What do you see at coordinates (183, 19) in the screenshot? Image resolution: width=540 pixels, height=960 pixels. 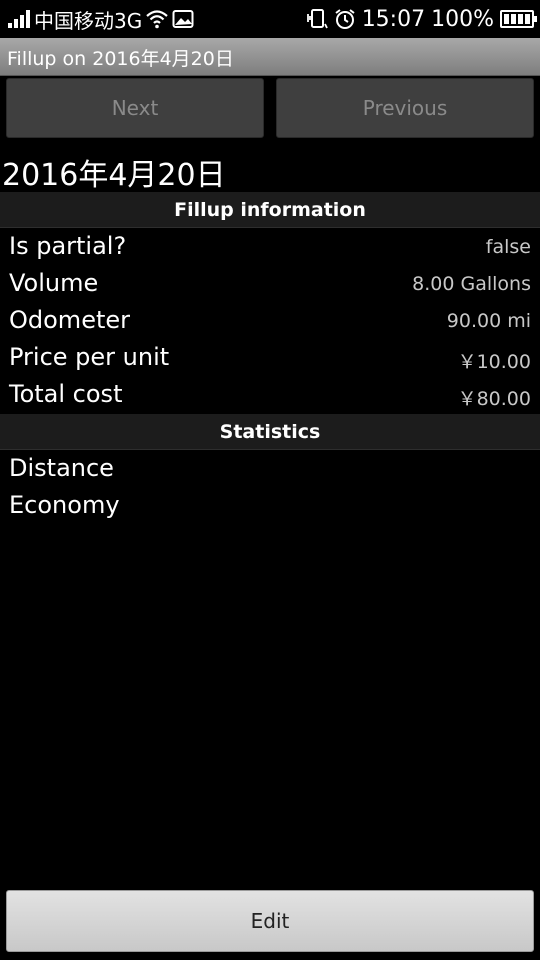 I see `image-icon` at bounding box center [183, 19].